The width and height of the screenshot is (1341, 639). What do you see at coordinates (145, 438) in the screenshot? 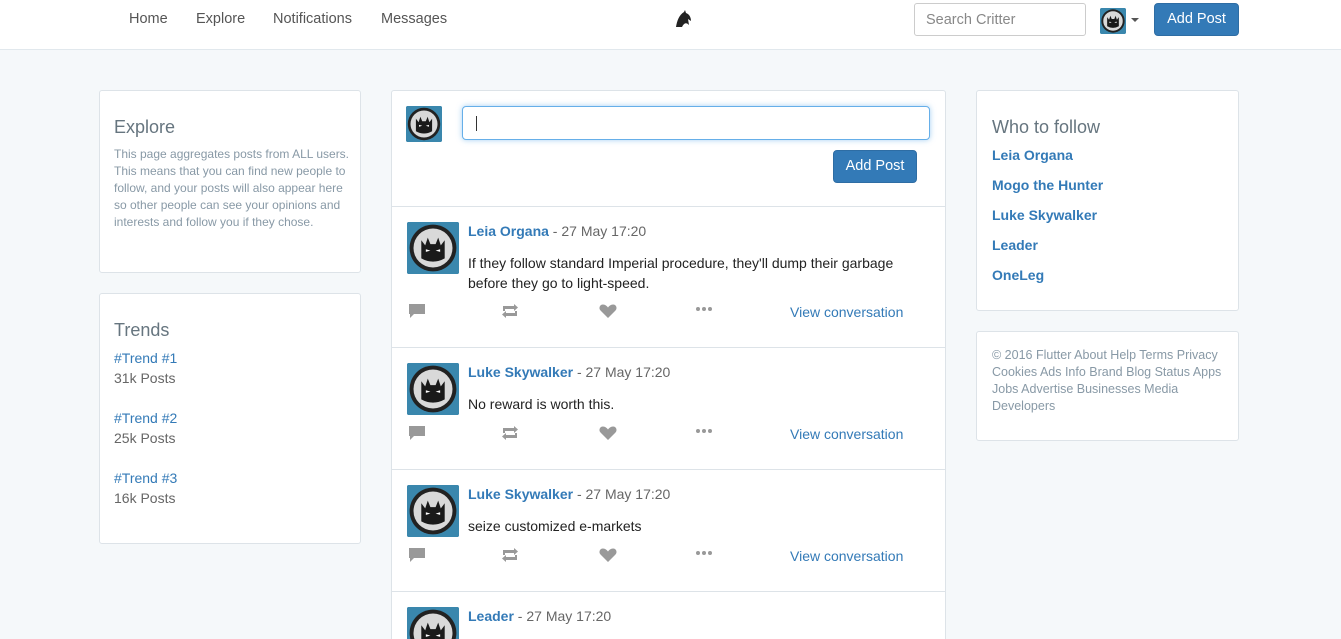
I see `trend-count: 25k Posts` at bounding box center [145, 438].